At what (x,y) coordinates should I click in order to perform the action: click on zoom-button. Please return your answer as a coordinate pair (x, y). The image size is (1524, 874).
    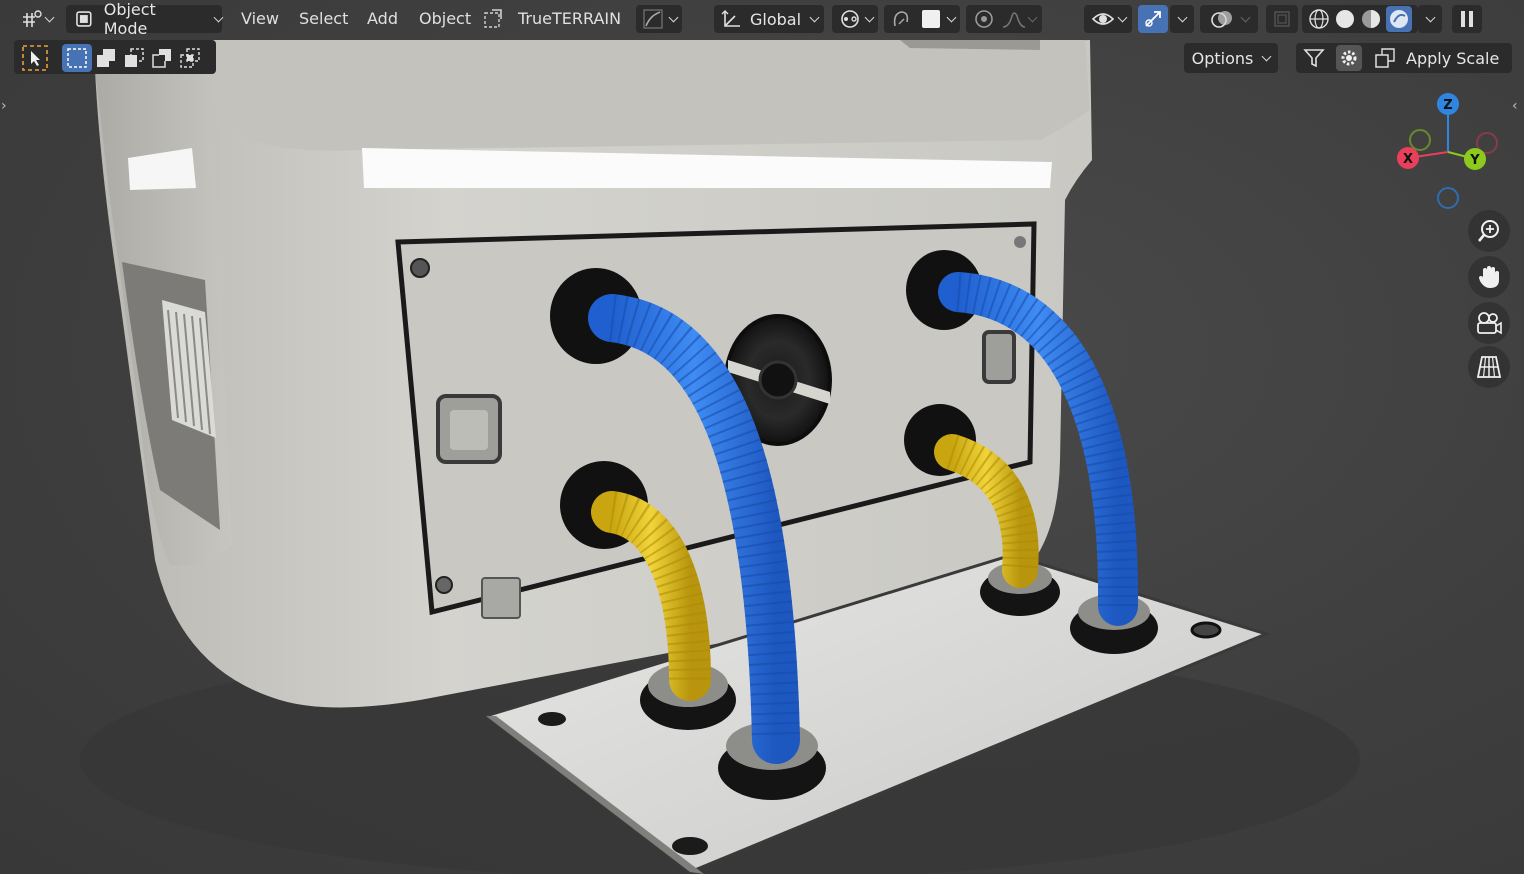
    Looking at the image, I should click on (1489, 231).